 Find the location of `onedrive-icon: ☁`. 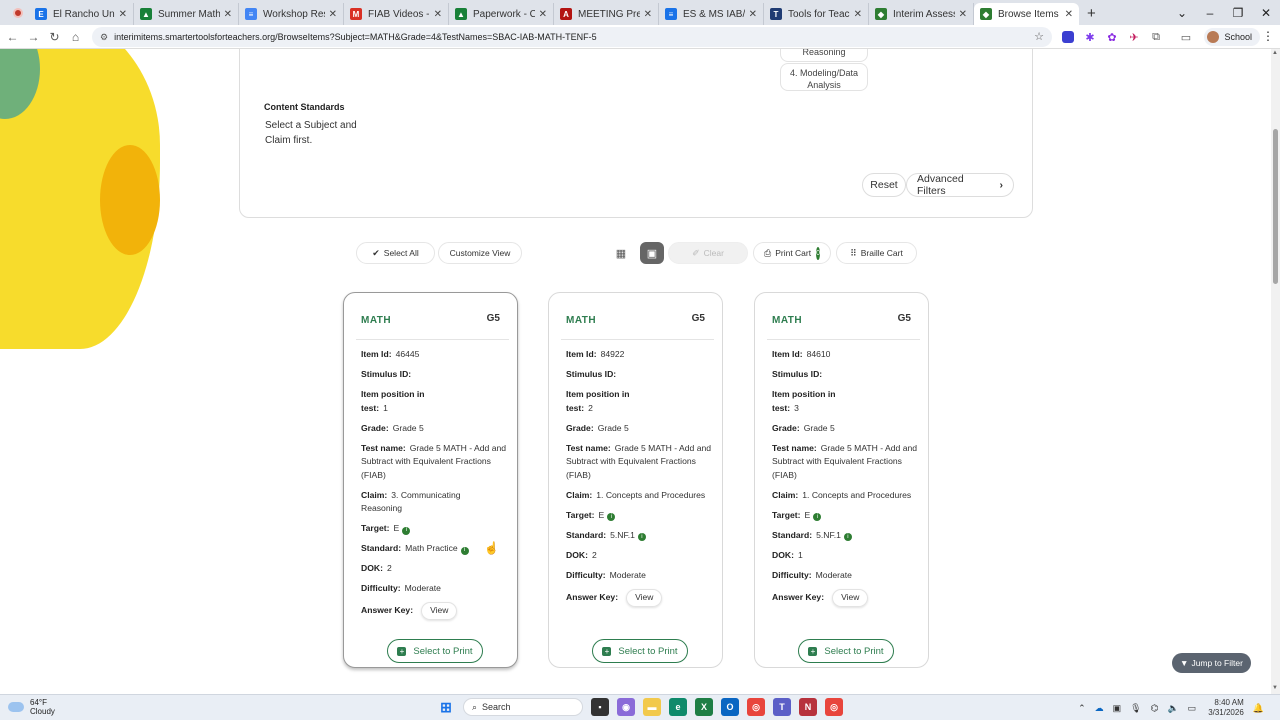

onedrive-icon: ☁ is located at coordinates (1099, 708).